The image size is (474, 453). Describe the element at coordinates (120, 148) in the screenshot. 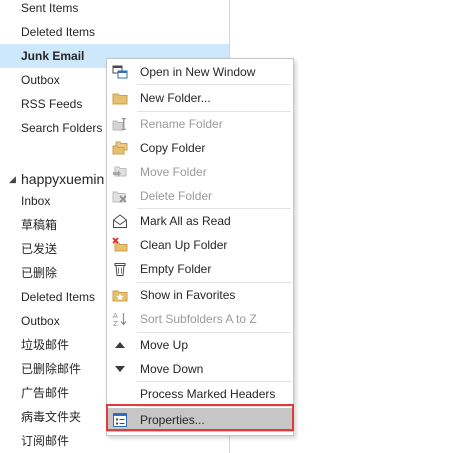

I see `copy-folder-icon` at that location.